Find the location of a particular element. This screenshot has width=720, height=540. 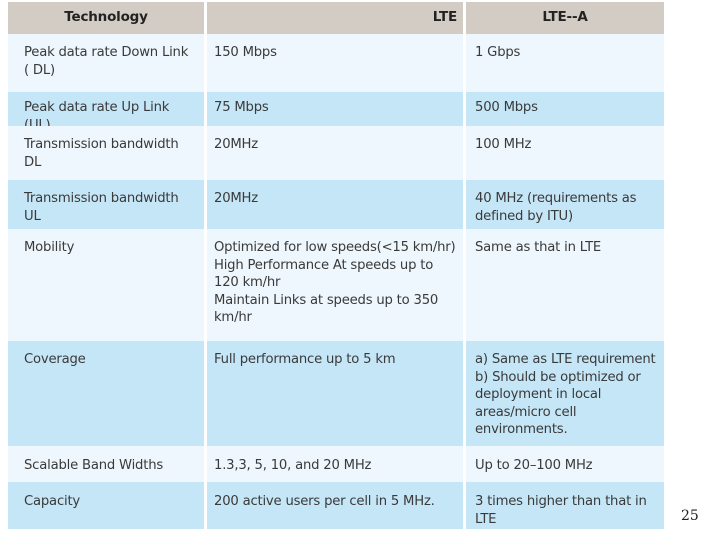

table-row: Transmission bandwidth DL 20MHz 100 MHz is located at coordinates (336, 153).